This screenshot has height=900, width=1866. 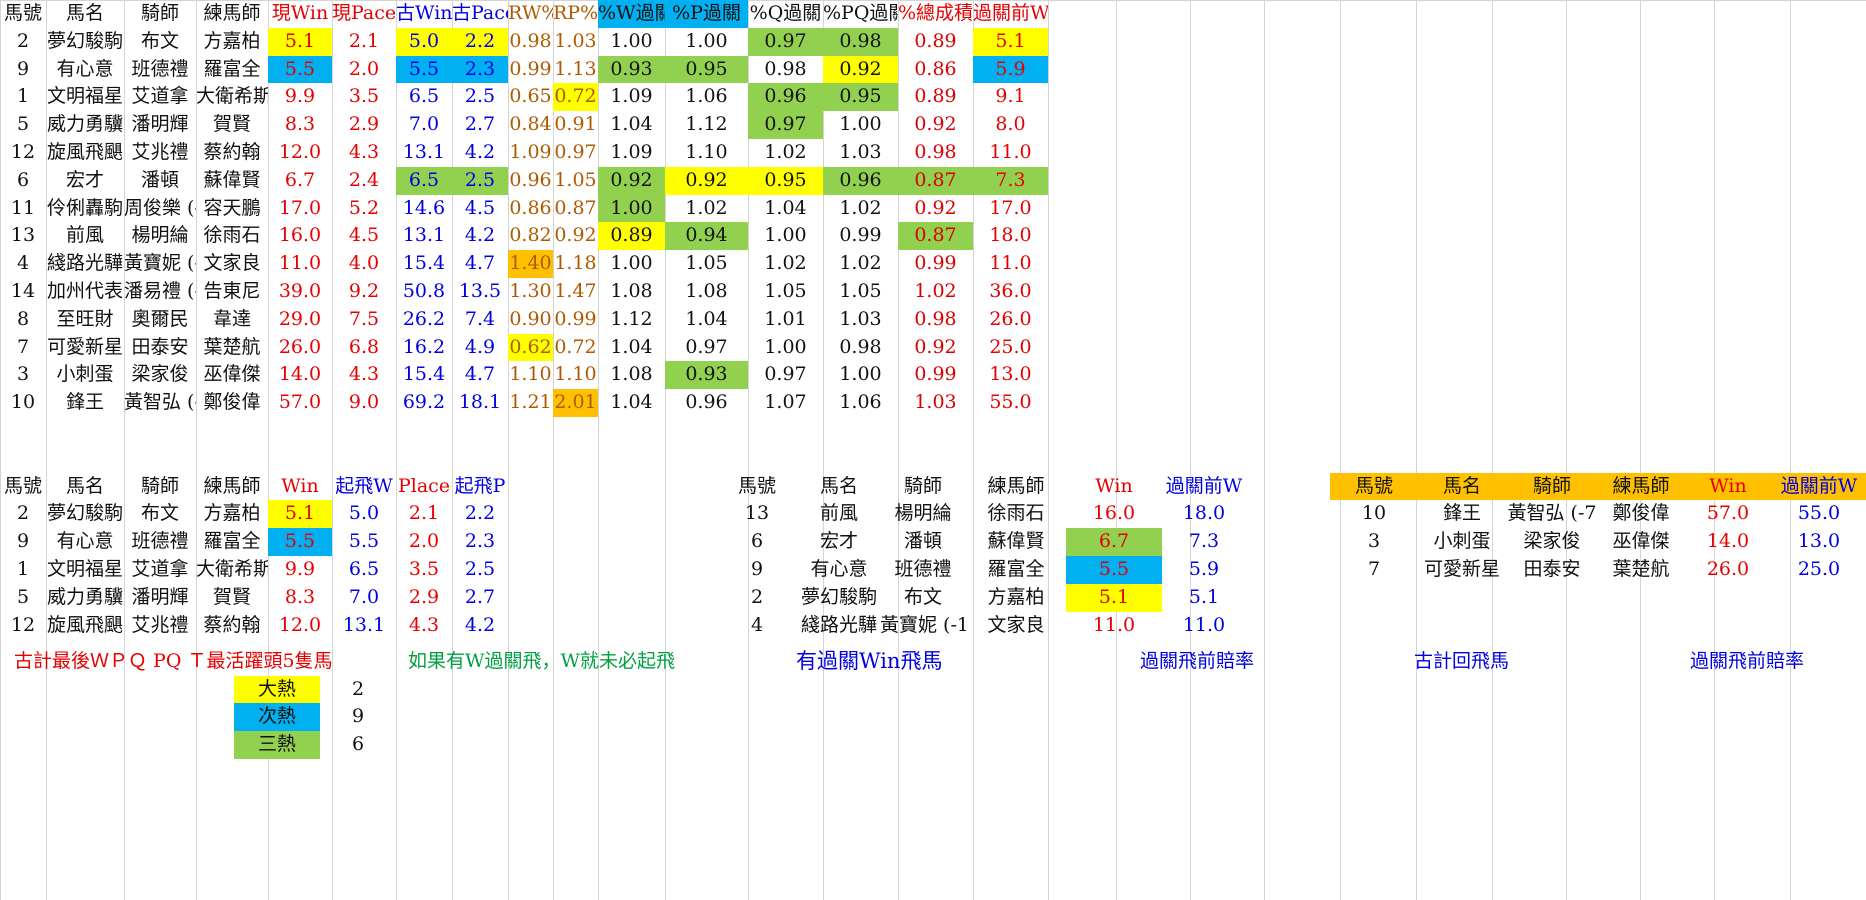 What do you see at coordinates (757, 514) in the screenshot?
I see `table3-cell: 13` at bounding box center [757, 514].